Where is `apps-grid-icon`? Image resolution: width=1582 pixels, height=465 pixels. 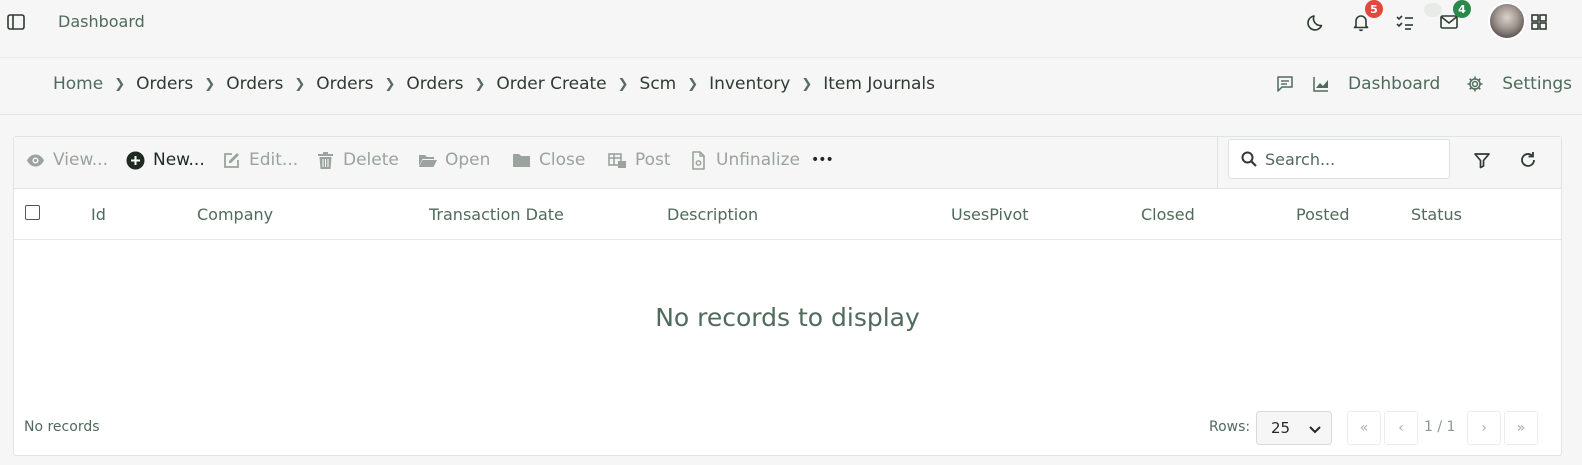 apps-grid-icon is located at coordinates (1539, 22).